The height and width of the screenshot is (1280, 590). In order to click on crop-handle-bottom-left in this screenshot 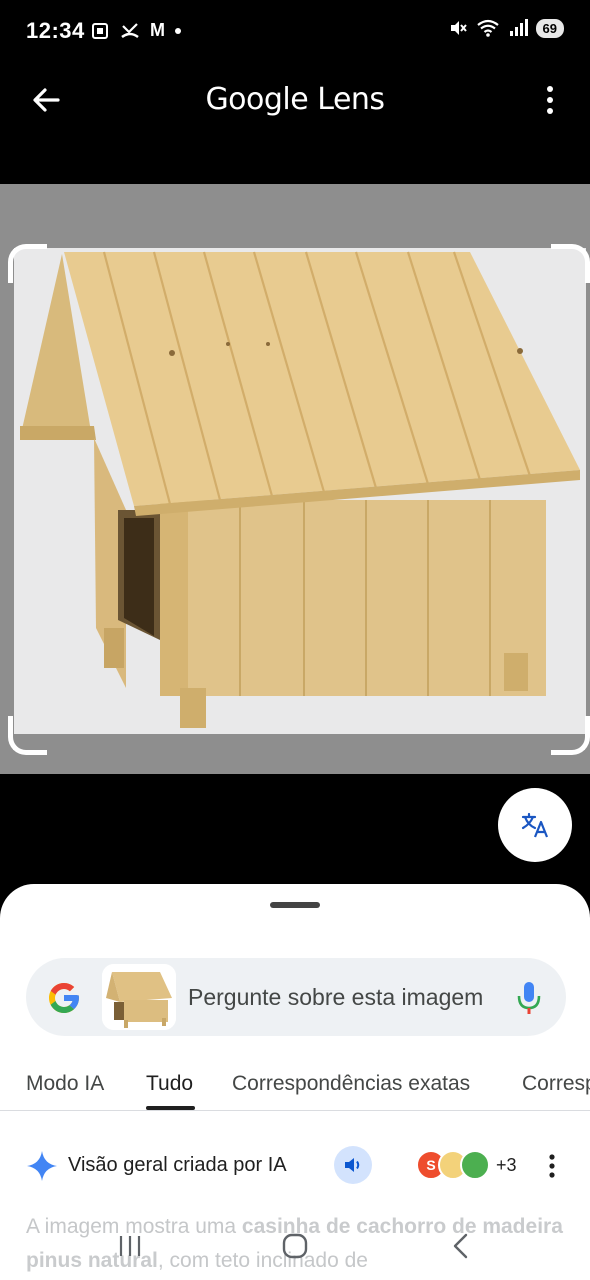, I will do `click(27, 735)`.